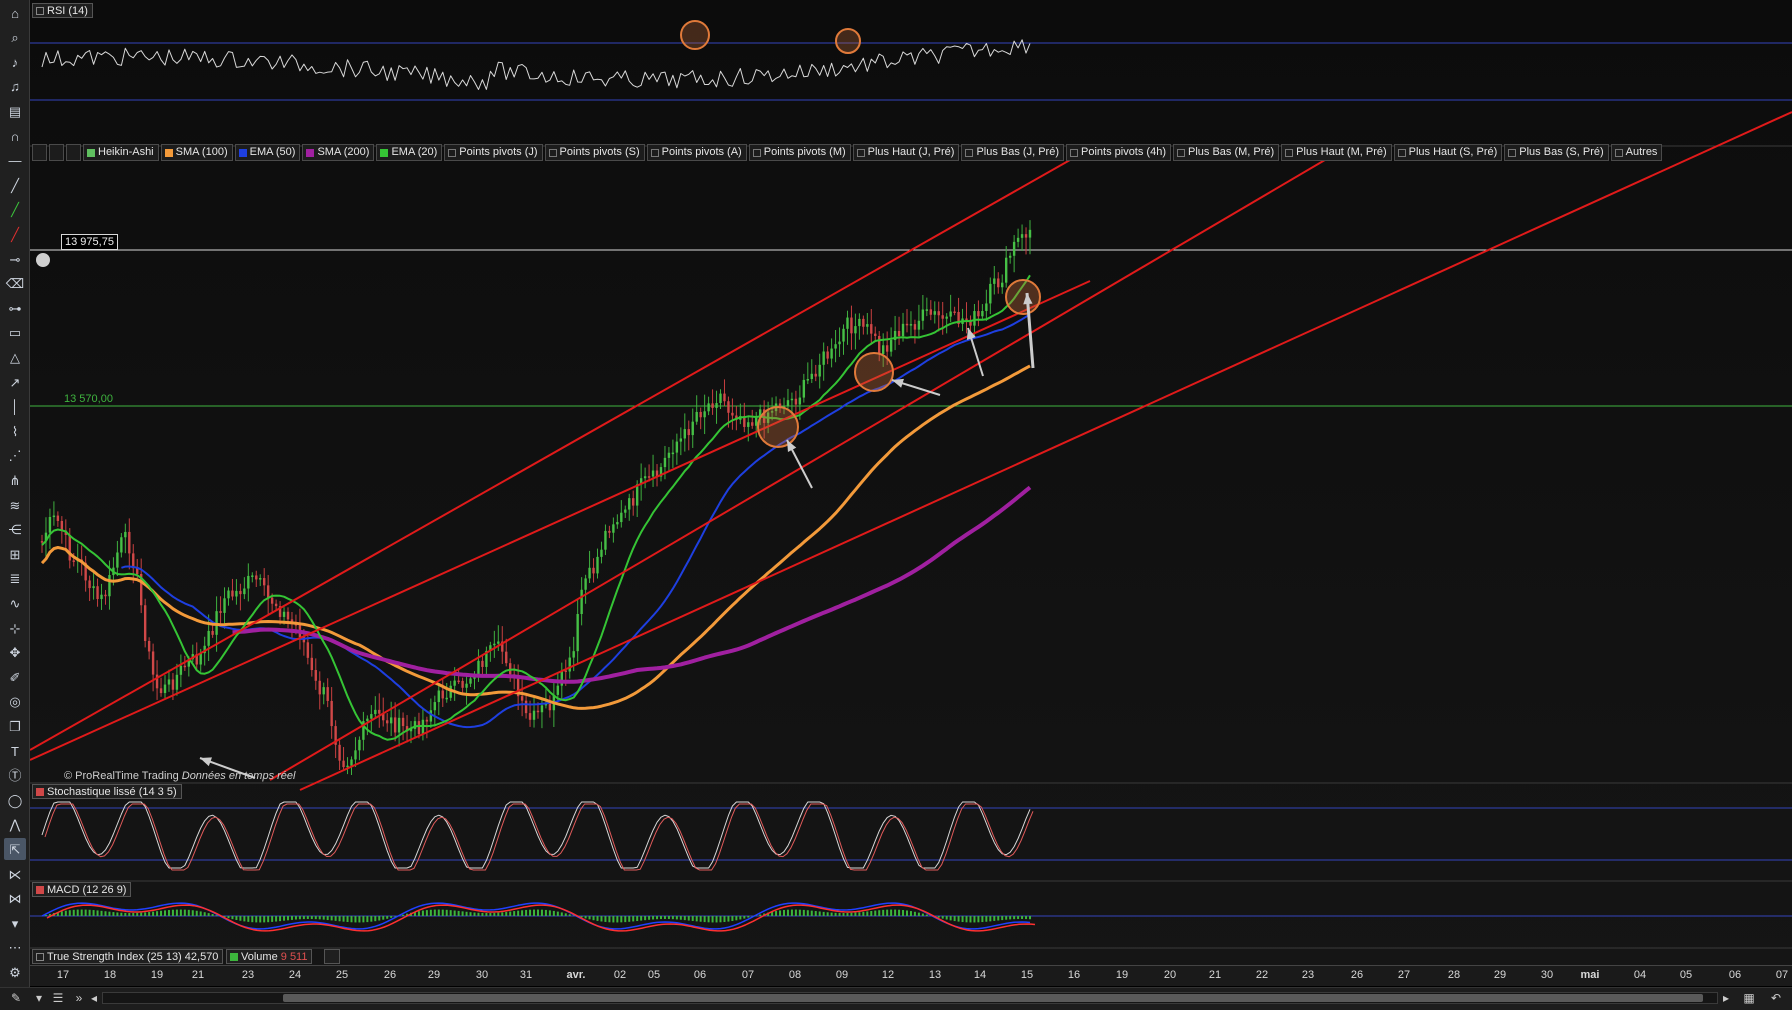 The width and height of the screenshot is (1792, 1010). Describe the element at coordinates (121, 152) in the screenshot. I see `legend-item-heikin-ashi: Heikin-Ashi` at that location.